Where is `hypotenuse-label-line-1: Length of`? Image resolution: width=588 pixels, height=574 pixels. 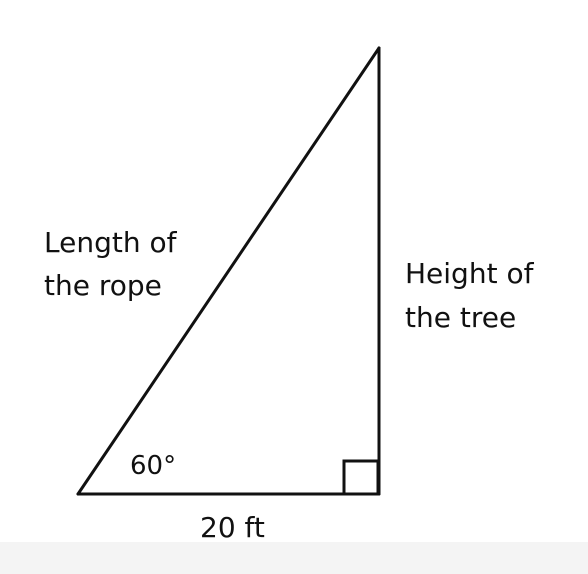
hypotenuse-label-line-1: Length of is located at coordinates (111, 242).